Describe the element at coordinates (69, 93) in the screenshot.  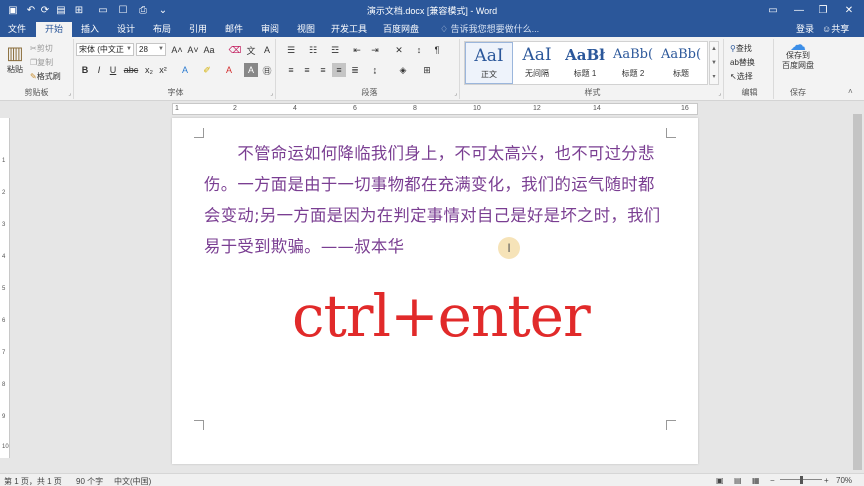
I see `clipboard-launcher-icon: ⌟` at that location.